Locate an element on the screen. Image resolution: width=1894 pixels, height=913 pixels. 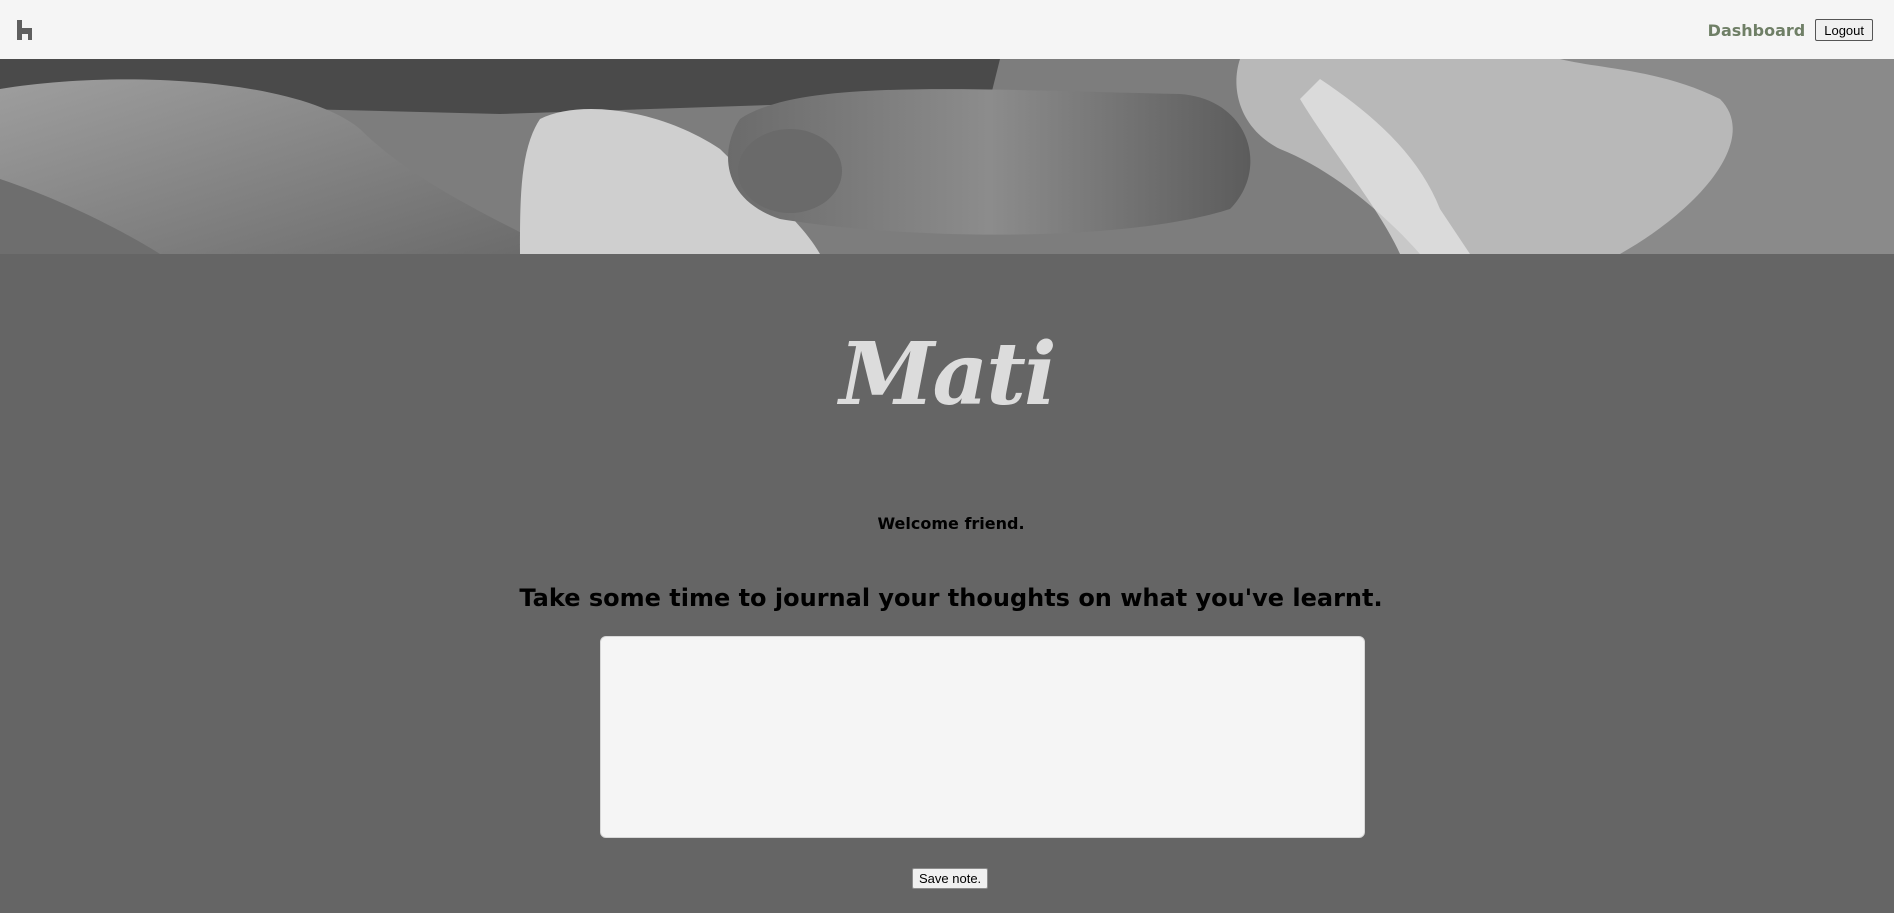
top-navigation-bar: Dashboard Logout is located at coordinates (947, 29).